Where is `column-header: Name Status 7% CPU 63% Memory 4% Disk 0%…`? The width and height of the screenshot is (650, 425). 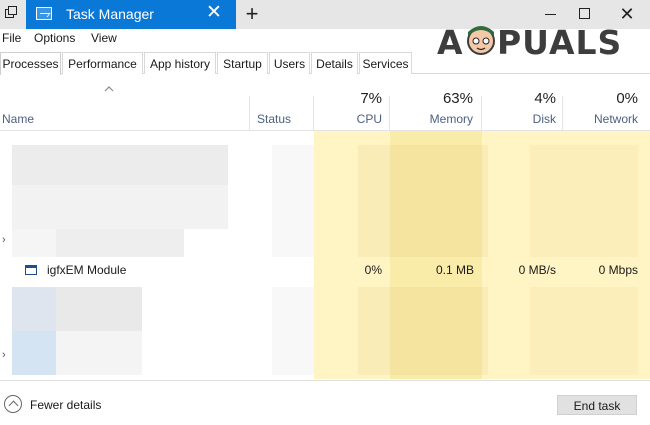
column-header: Name Status 7% CPU 63% Memory 4% Disk 0%… is located at coordinates (325, 102).